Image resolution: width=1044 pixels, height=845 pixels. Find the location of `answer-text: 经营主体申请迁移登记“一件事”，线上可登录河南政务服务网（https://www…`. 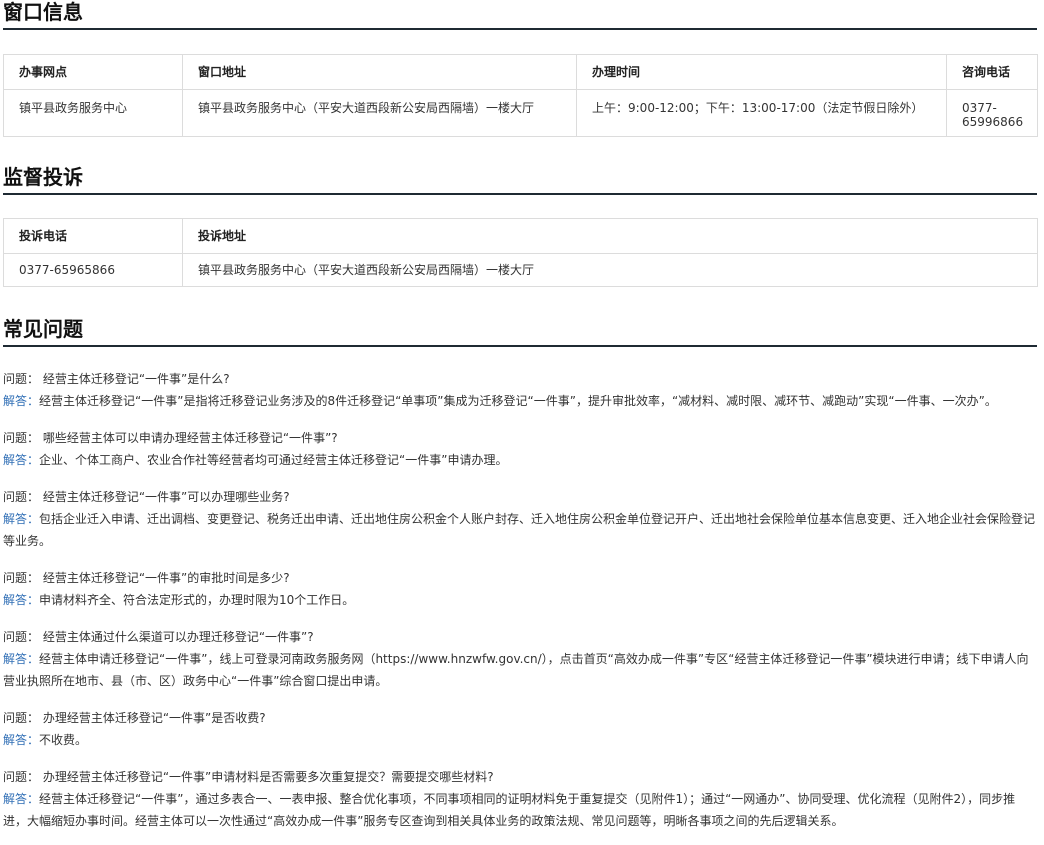

answer-text: 经营主体申请迁移登记“一件事”，线上可登录河南政务服务网（https://www… is located at coordinates (516, 670).